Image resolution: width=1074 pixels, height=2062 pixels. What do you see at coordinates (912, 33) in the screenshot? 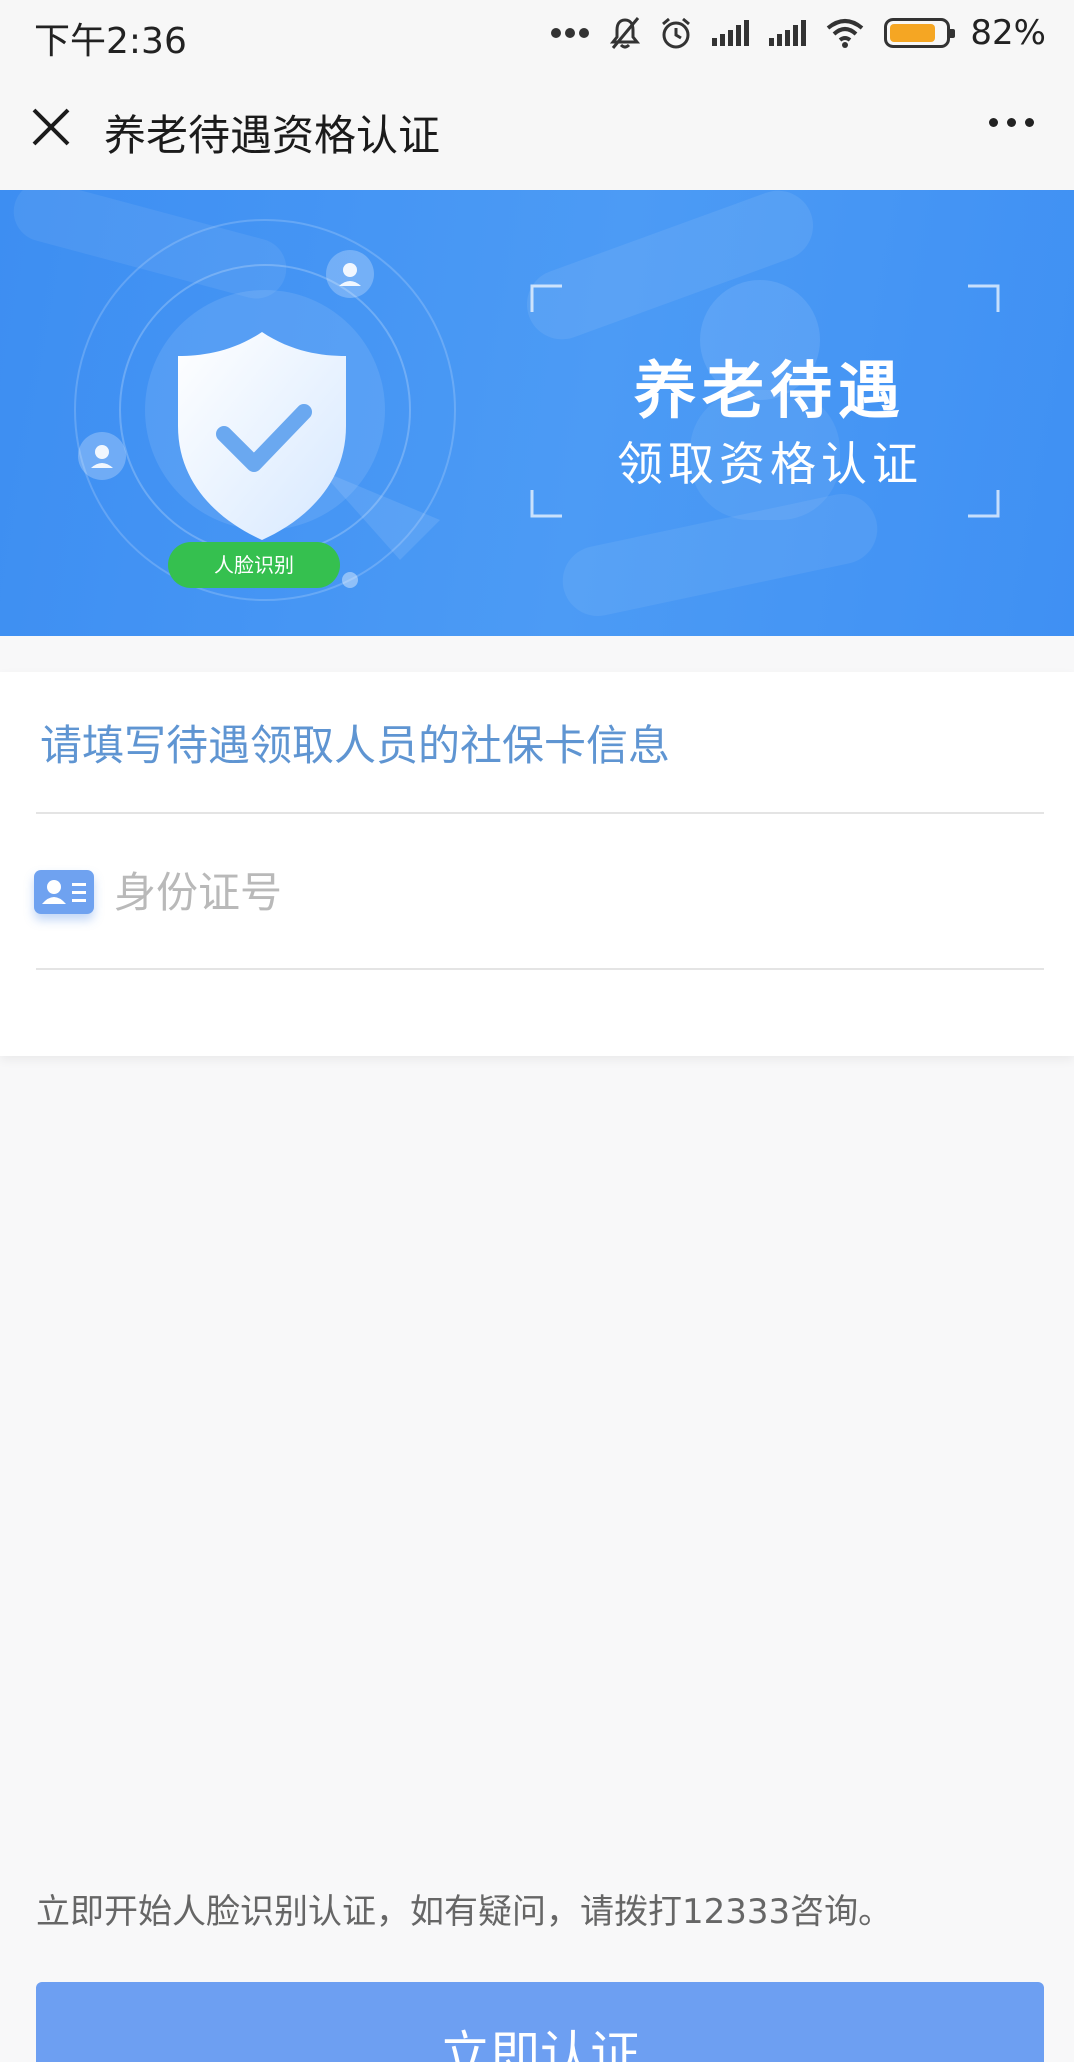
I see `battery-level` at bounding box center [912, 33].